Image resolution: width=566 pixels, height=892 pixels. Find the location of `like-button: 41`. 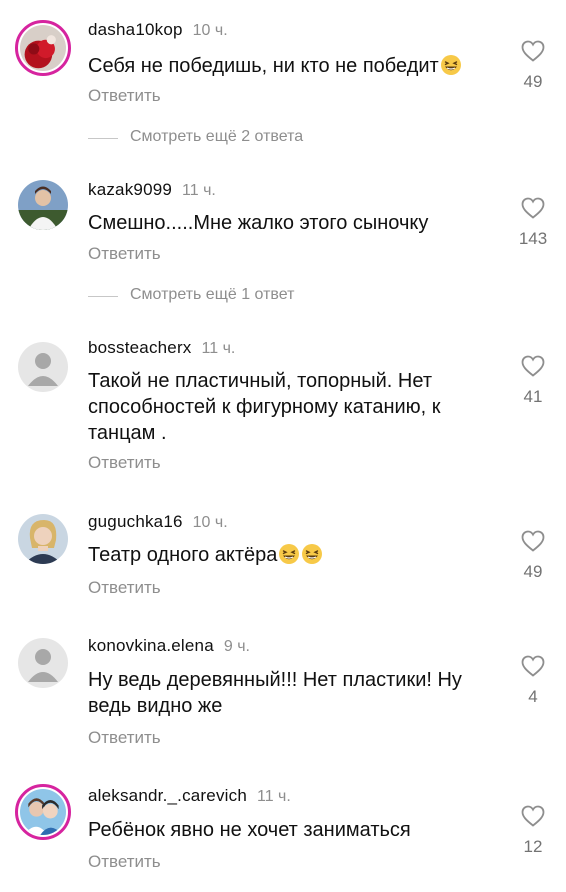

like-button: 41 is located at coordinates (533, 381).